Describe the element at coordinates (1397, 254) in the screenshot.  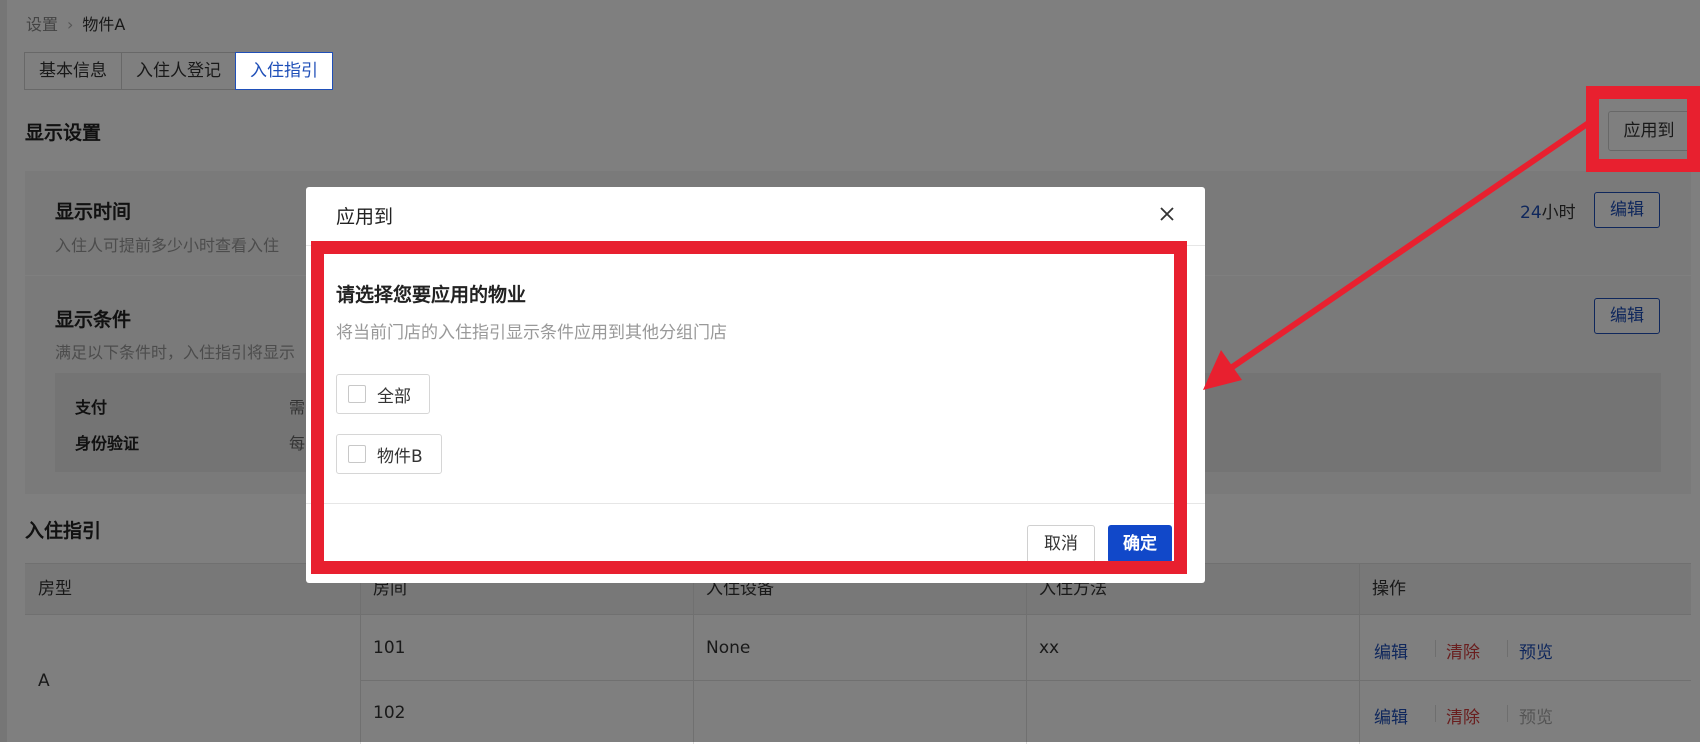
I see `annotation-arrow-icon` at that location.